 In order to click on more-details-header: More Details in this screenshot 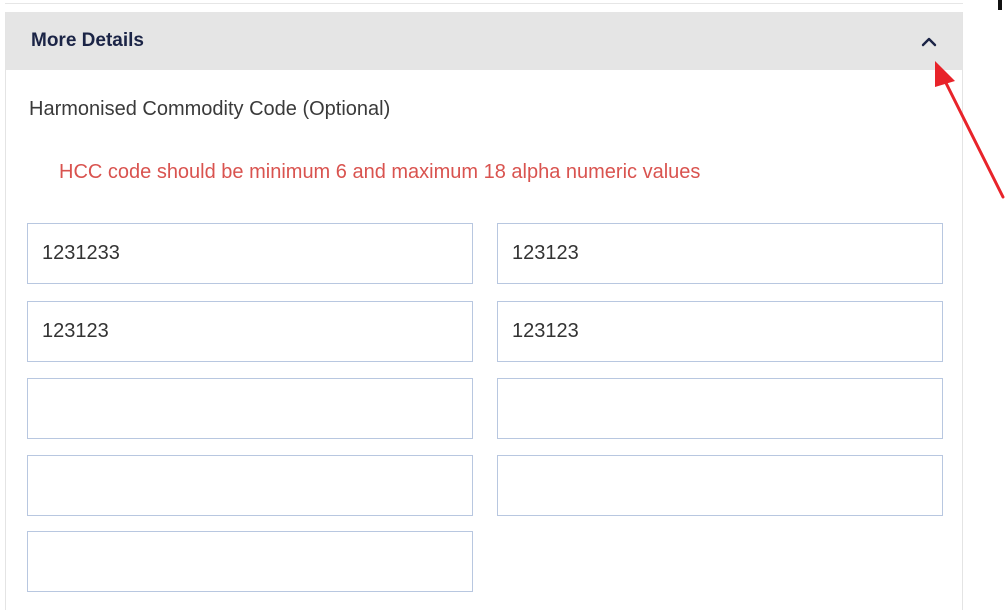, I will do `click(484, 41)`.